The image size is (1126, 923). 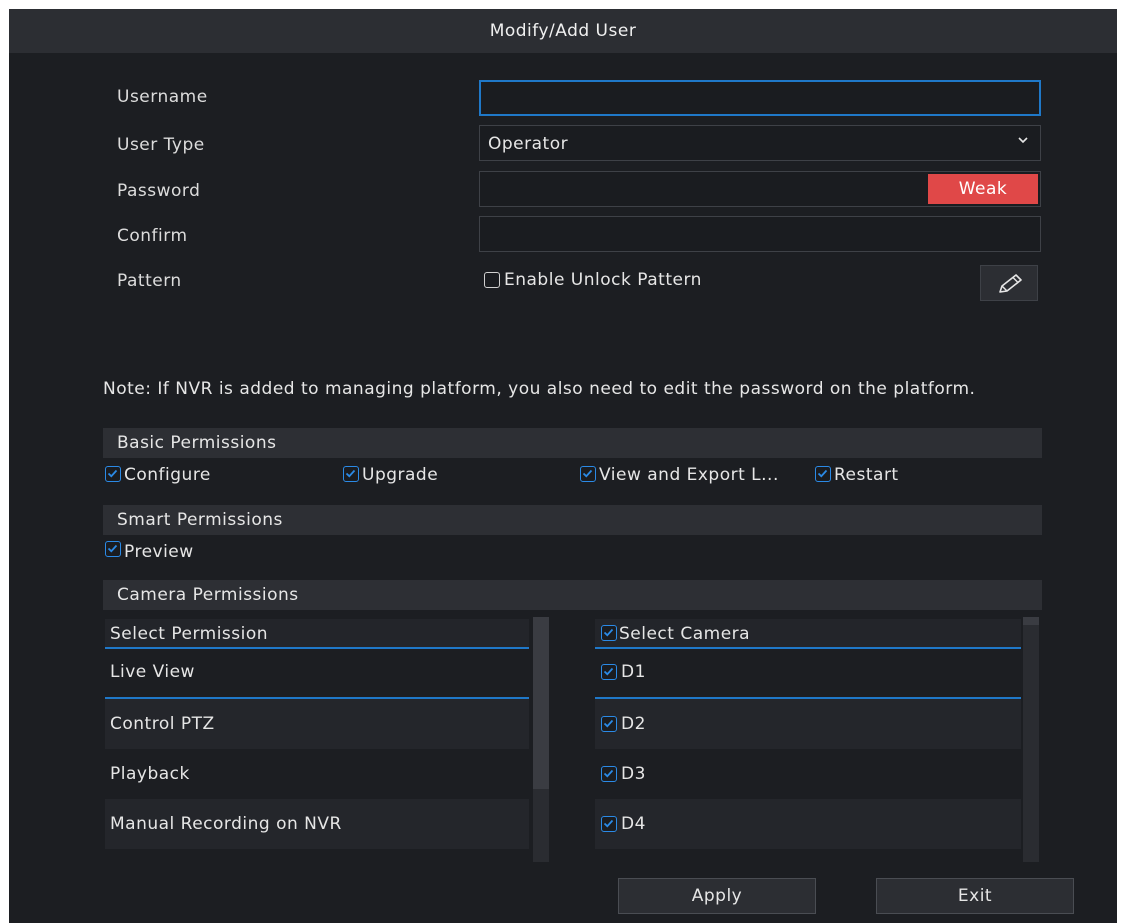 I want to click on permission-item-label: Manual Recording on NVR, so click(x=226, y=824).